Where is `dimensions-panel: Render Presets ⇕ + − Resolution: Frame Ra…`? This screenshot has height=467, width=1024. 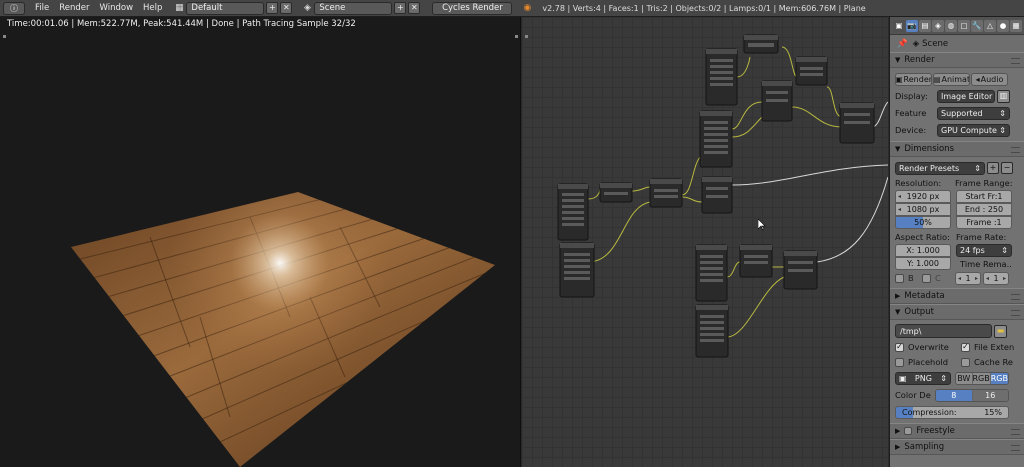
dimensions-panel: Render Presets ⇕ + − Resolution: Frame Ra… is located at coordinates (957, 222).